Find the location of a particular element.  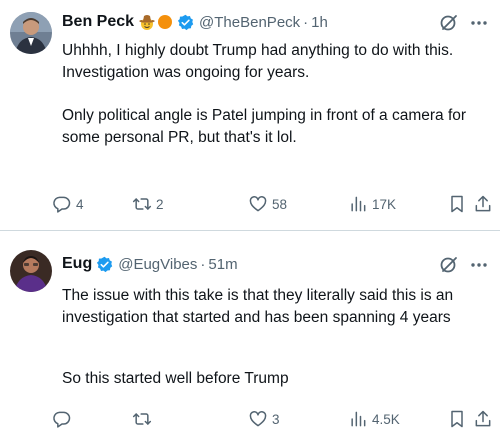

like-count: 3 is located at coordinates (276, 419).